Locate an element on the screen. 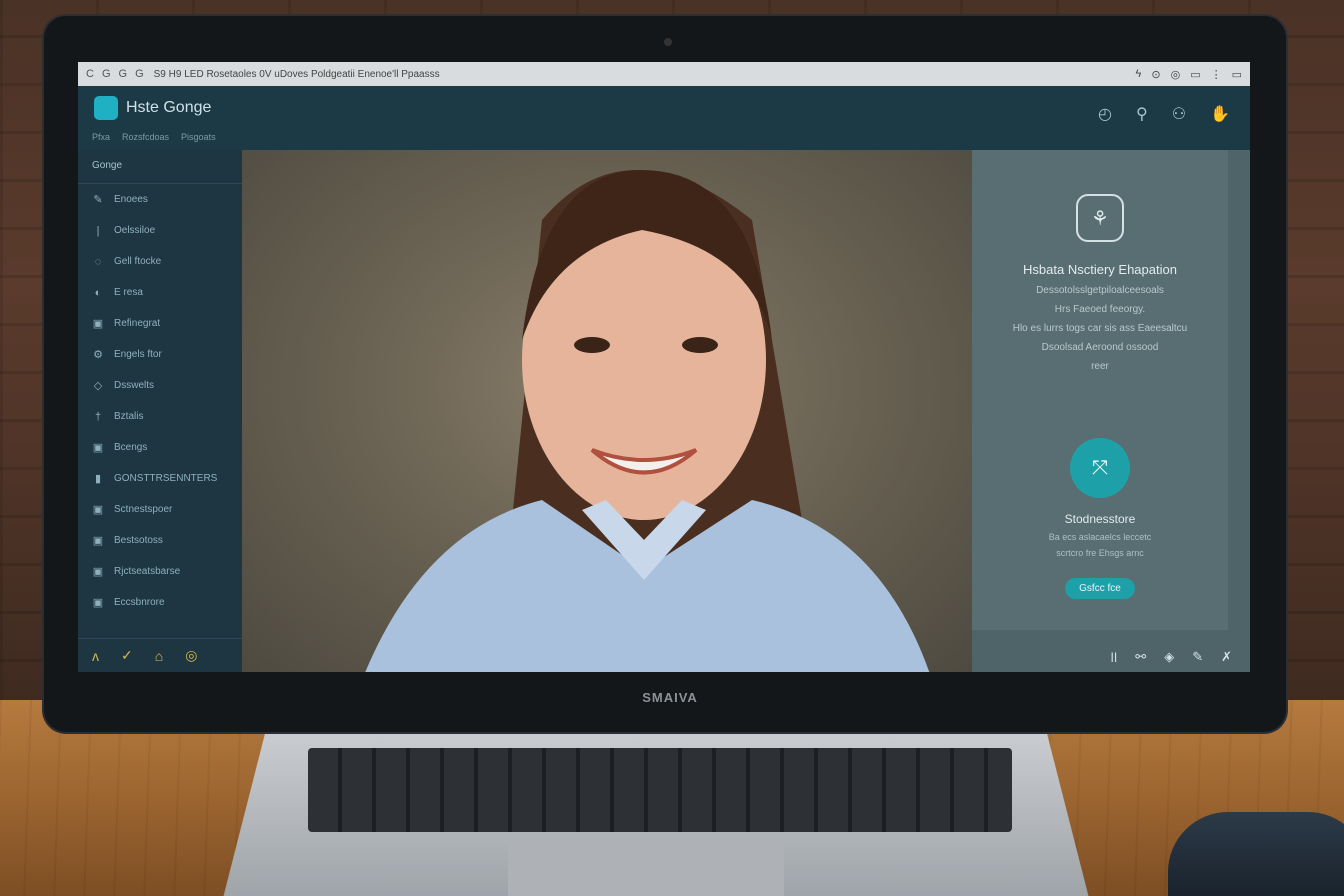 The width and height of the screenshot is (1344, 896). home-icon: G is located at coordinates (139, 74).